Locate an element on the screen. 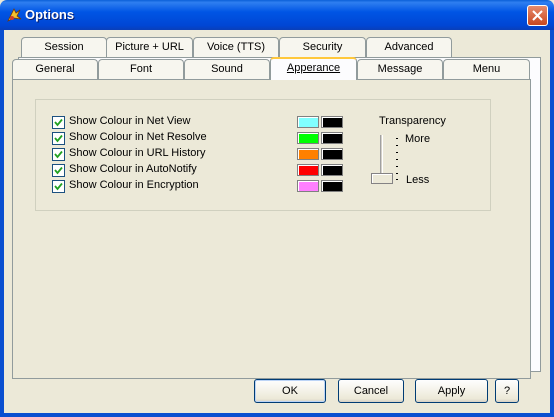  title-bar: Options is located at coordinates (277, 15).